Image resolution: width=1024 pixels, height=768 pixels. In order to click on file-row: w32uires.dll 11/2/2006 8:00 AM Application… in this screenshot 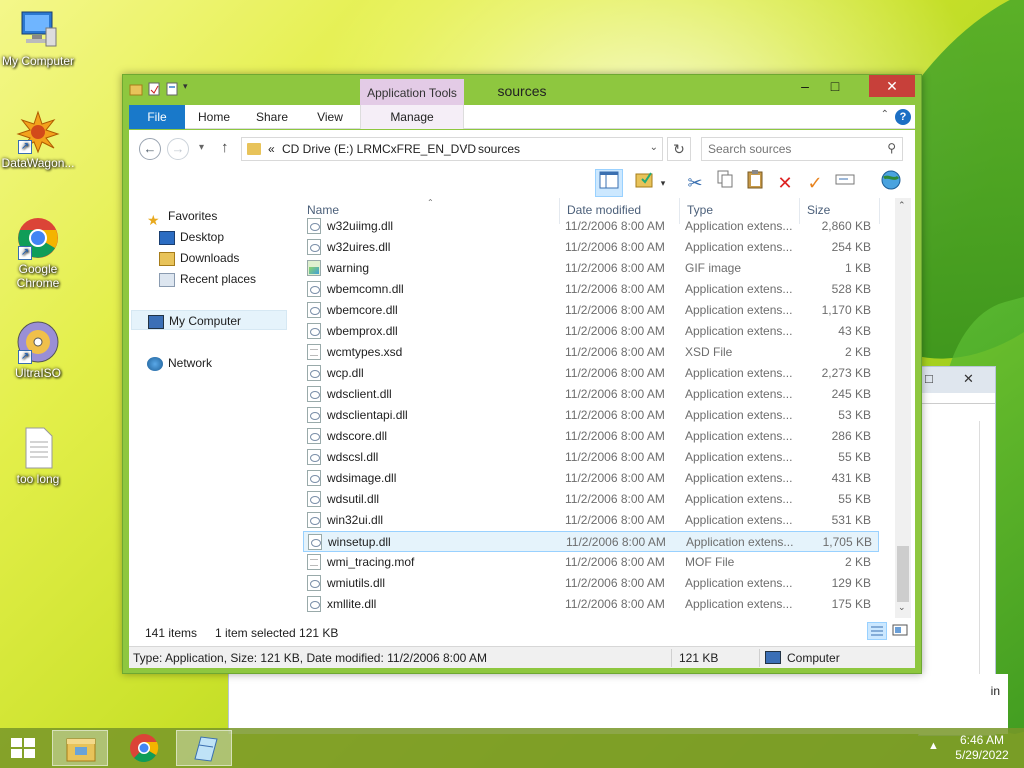, I will do `click(591, 247)`.